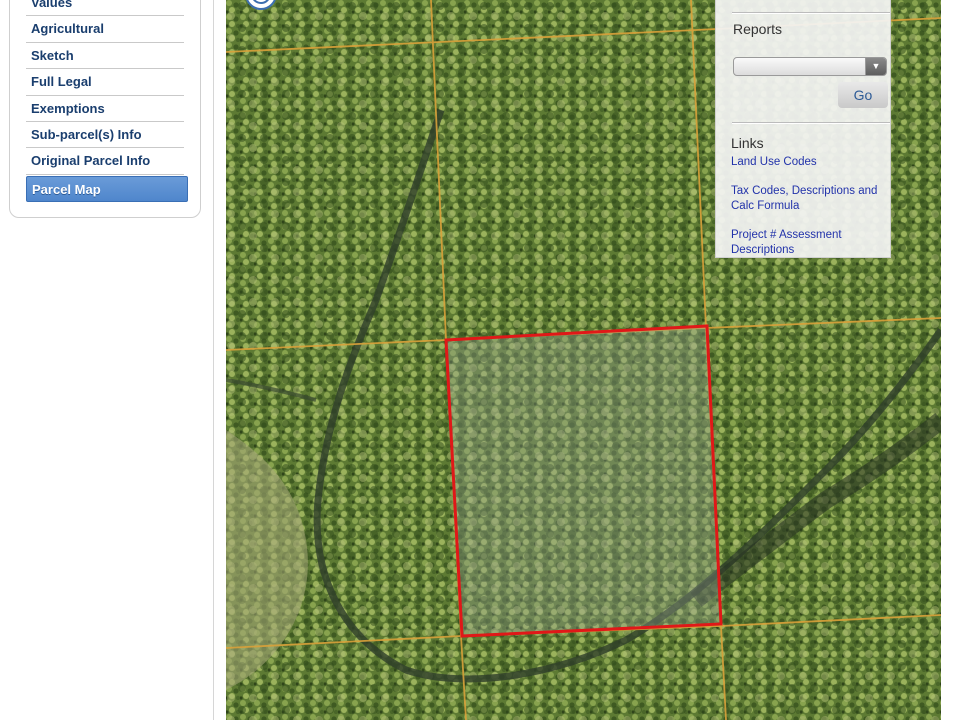 This screenshot has width=960, height=720. I want to click on map-navigation-icon, so click(261, 5).